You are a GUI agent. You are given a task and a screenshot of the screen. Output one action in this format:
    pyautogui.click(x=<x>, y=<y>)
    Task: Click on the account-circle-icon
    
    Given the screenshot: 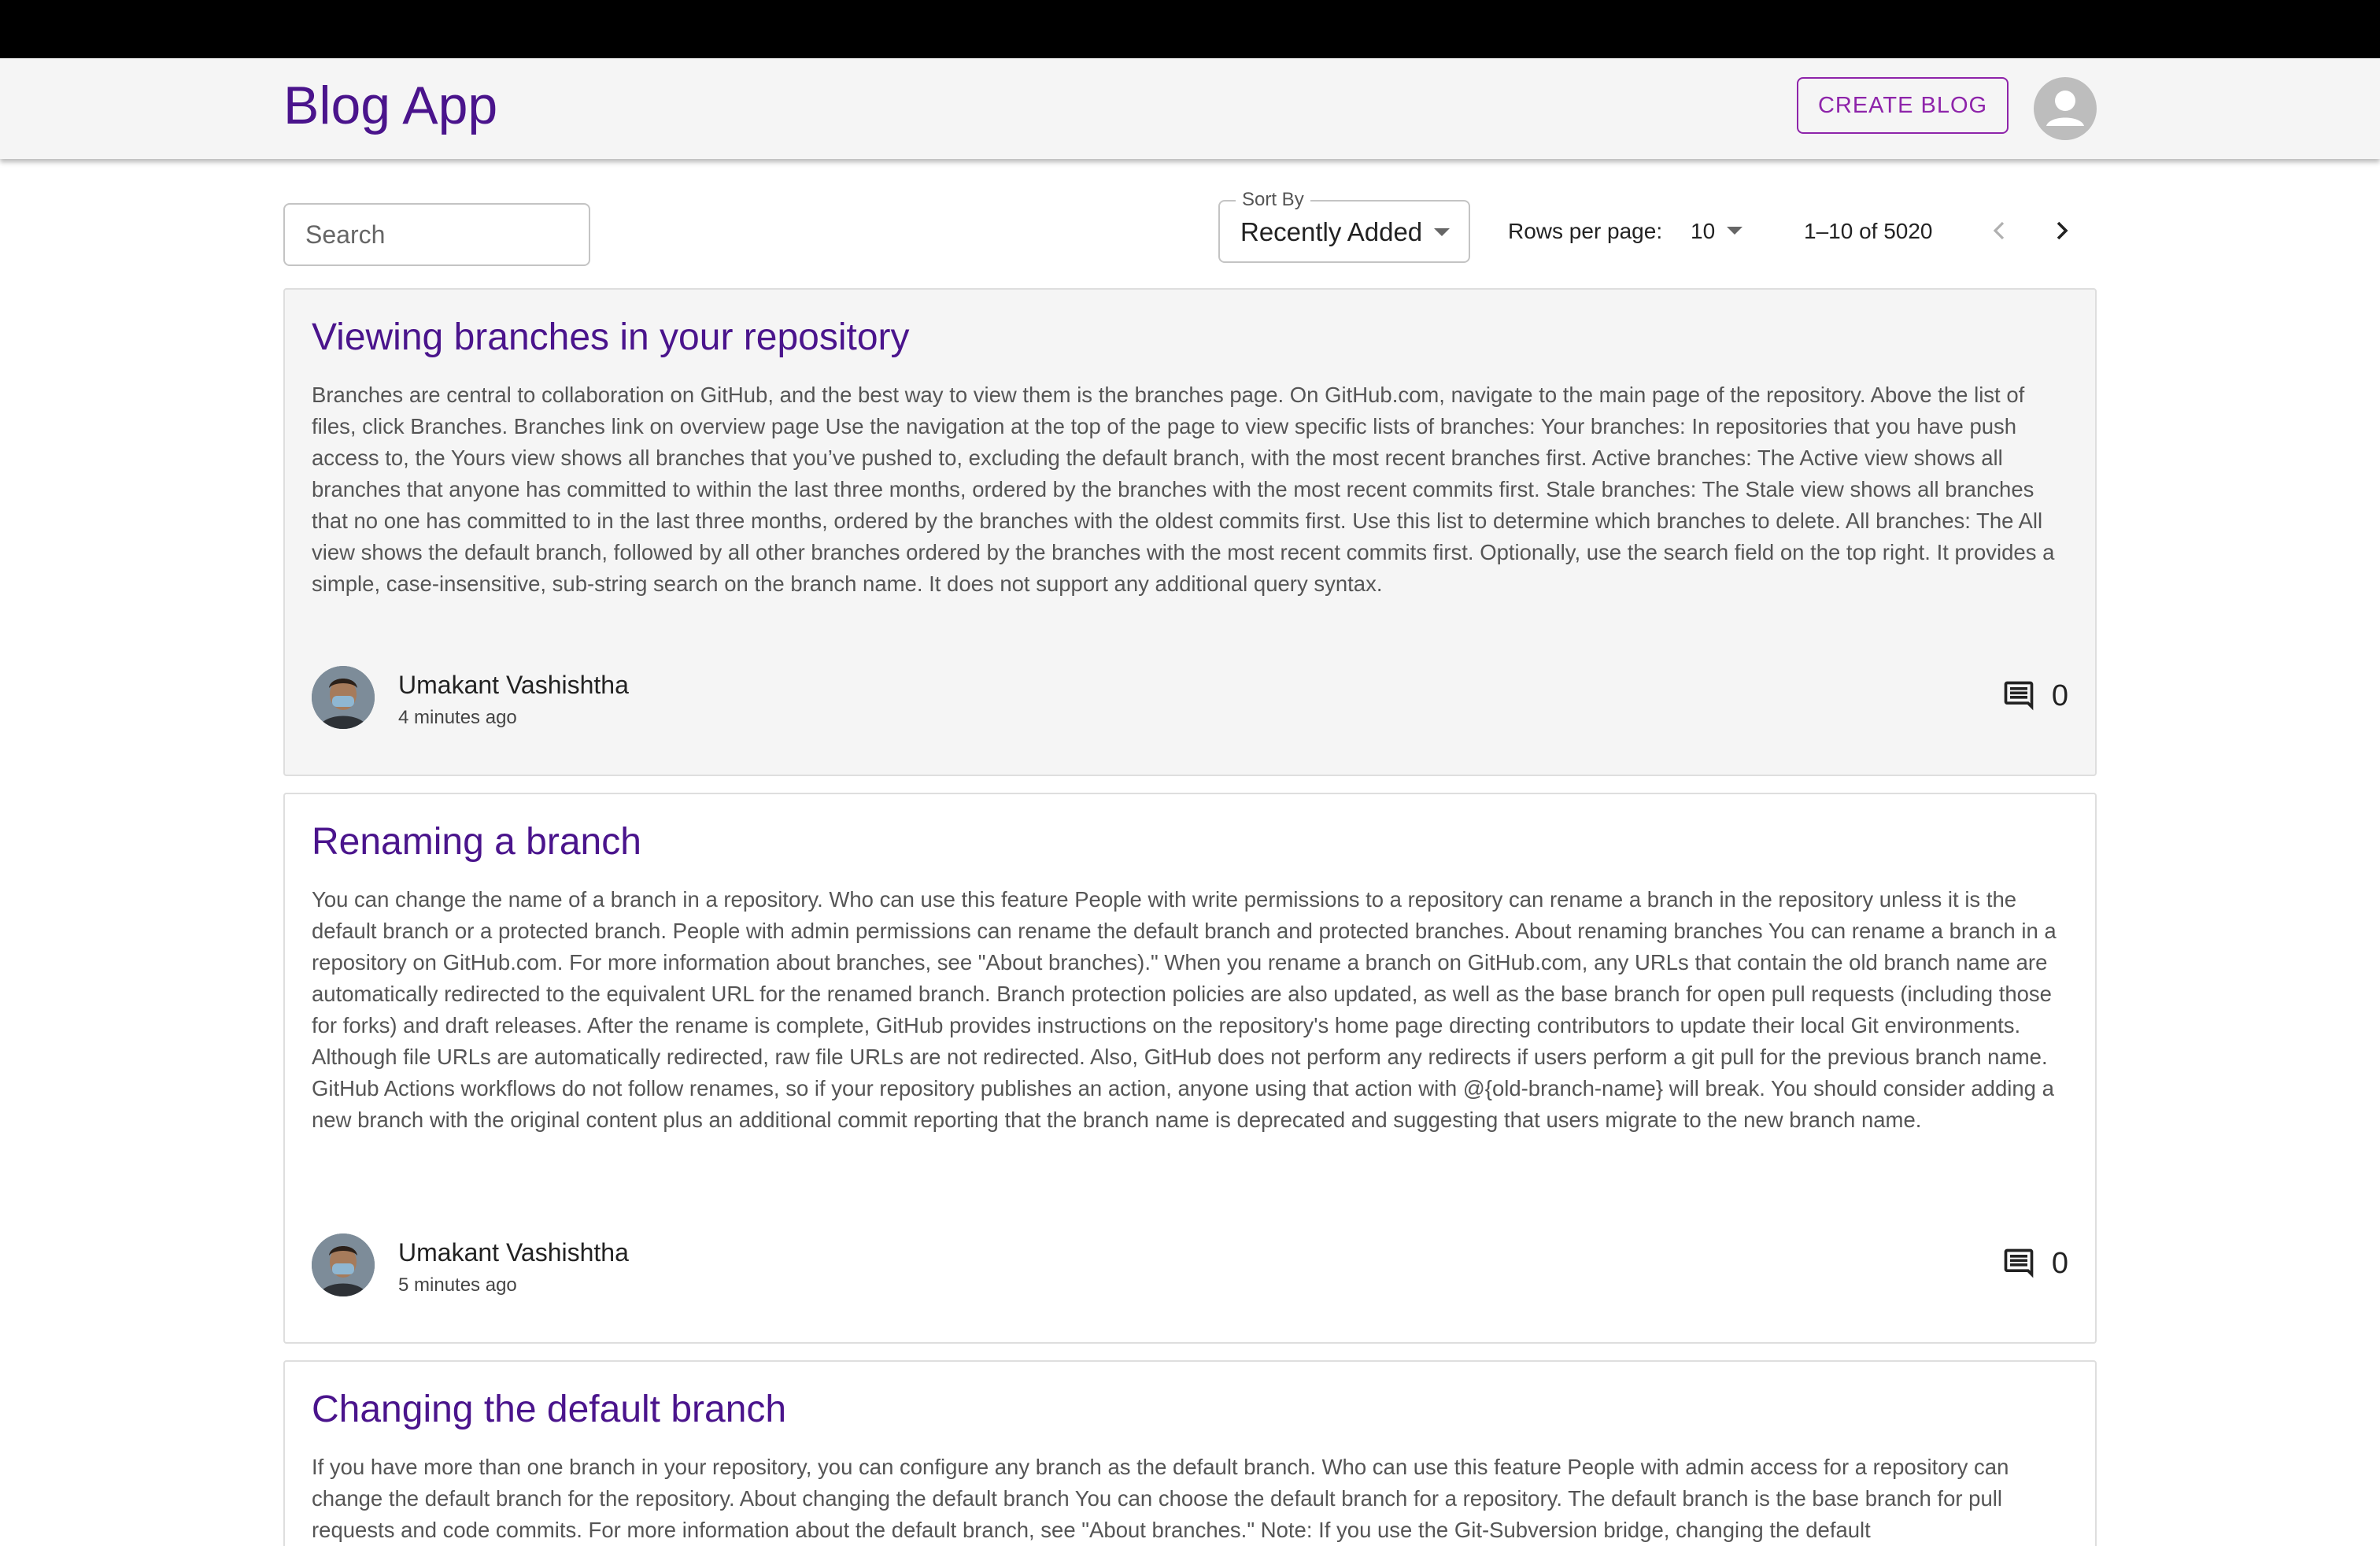 What is the action you would take?
    pyautogui.click(x=2065, y=108)
    